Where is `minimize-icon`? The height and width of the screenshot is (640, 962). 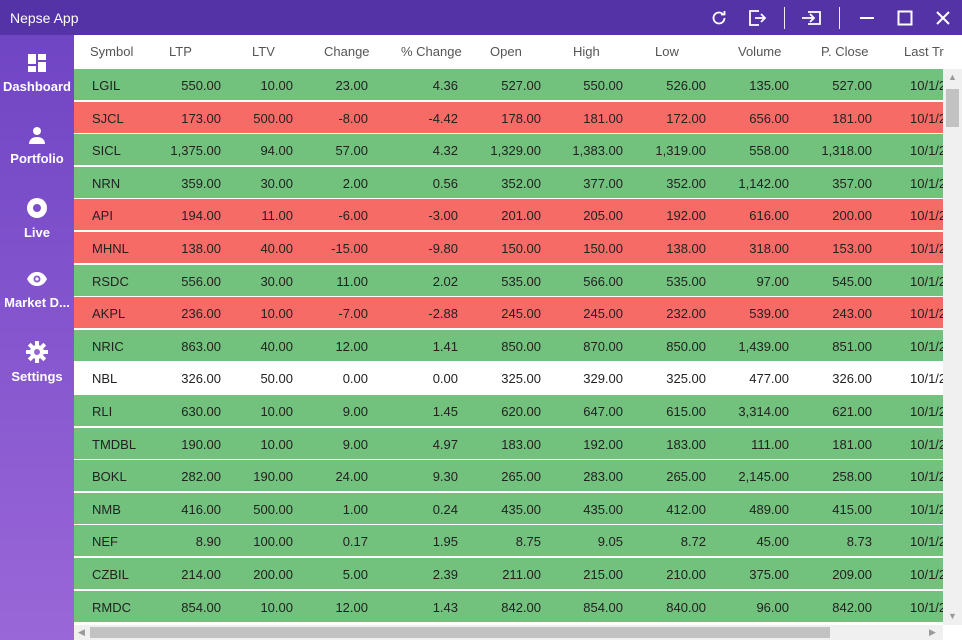
minimize-icon is located at coordinates (867, 17).